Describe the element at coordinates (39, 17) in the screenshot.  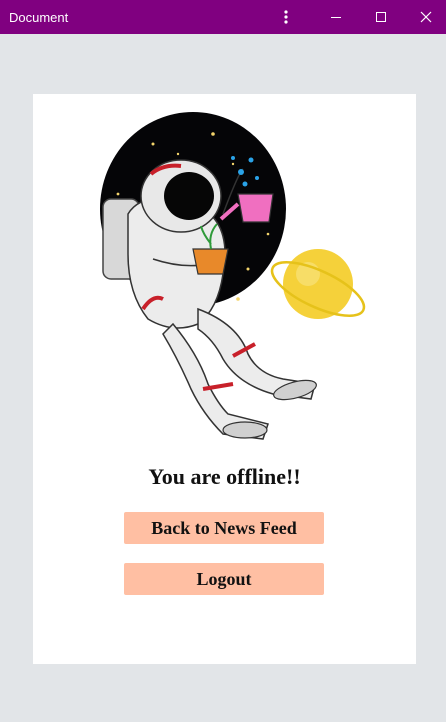
I see `window-title: Document` at that location.